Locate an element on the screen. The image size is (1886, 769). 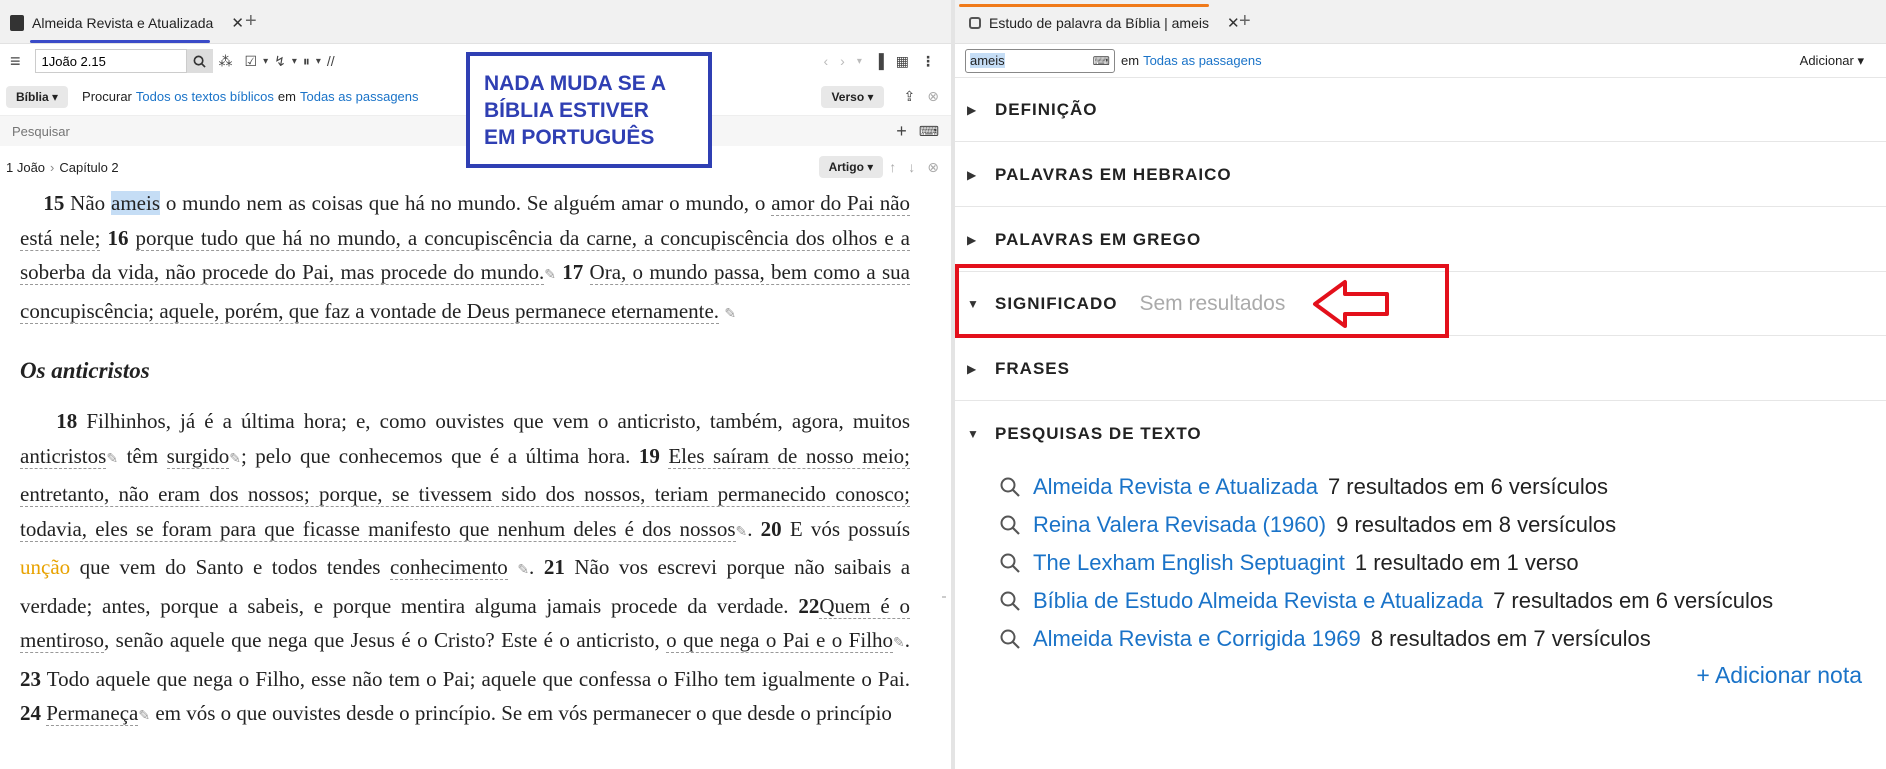
callout-line: NADA MUDA SE A is located at coordinates (575, 83).